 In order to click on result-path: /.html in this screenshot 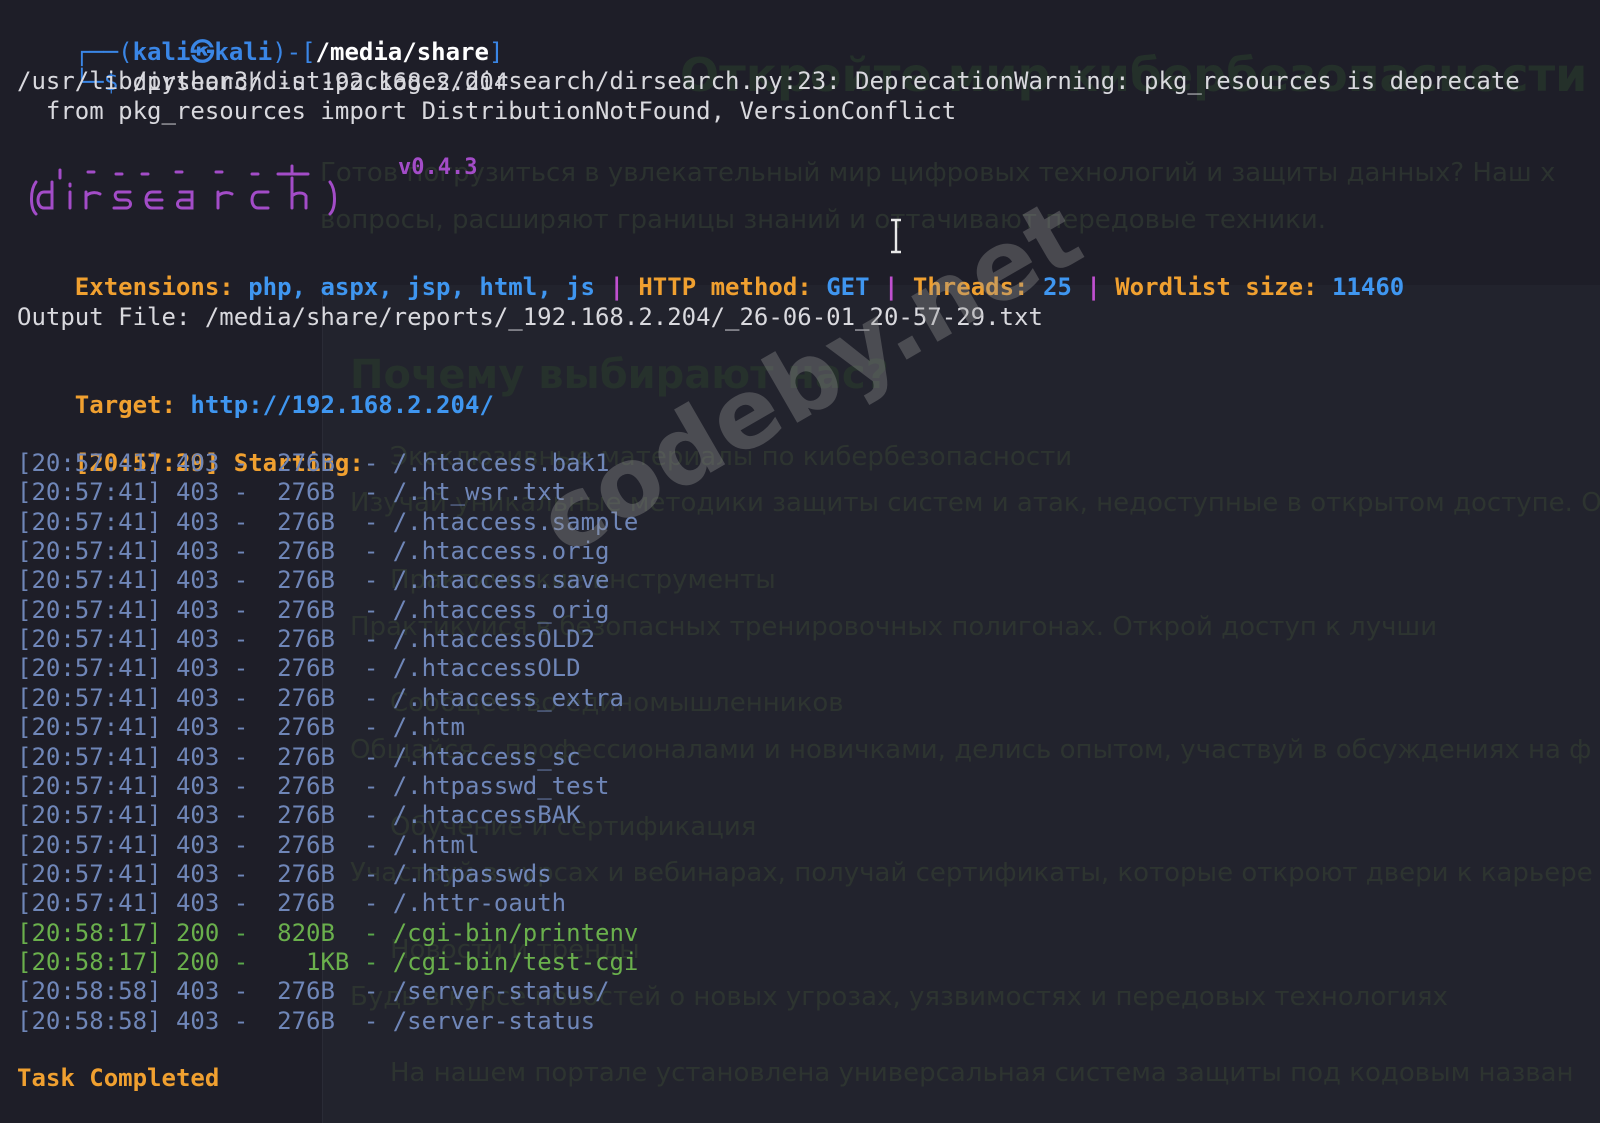, I will do `click(436, 845)`.